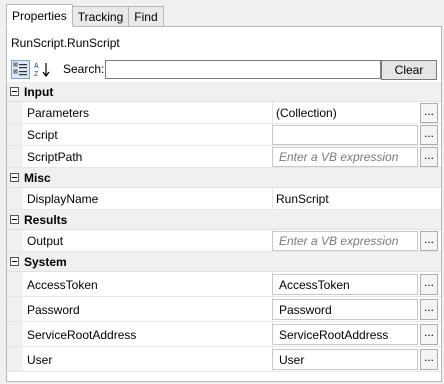 The width and height of the screenshot is (444, 384). I want to click on category-misc: Misc, so click(224, 178).